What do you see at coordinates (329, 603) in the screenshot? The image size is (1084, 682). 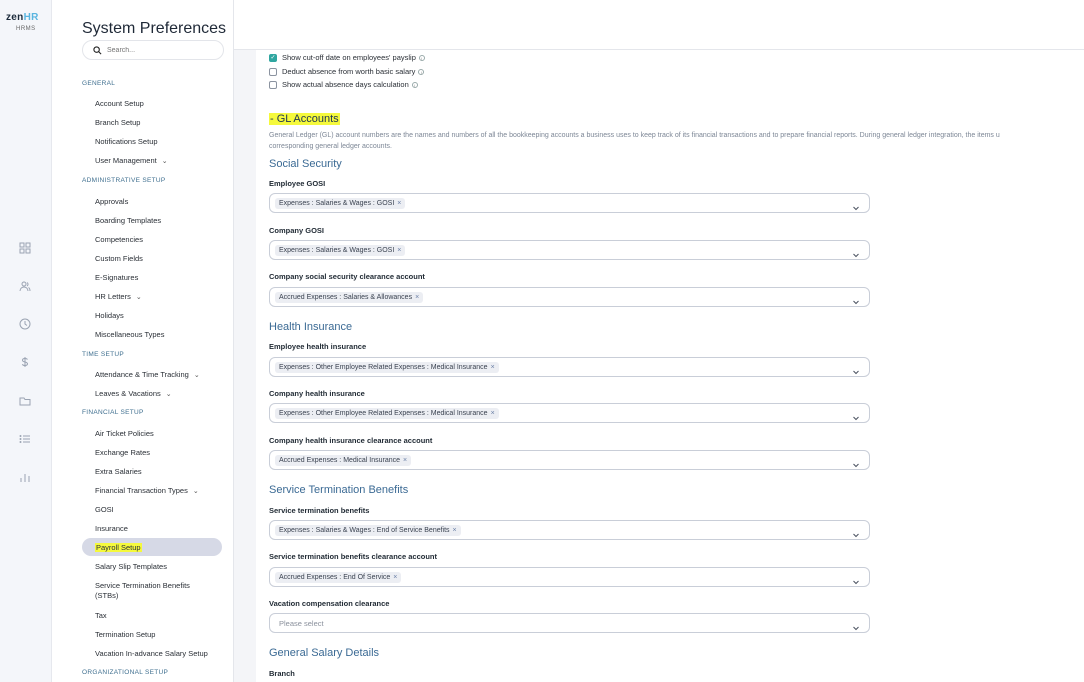 I see `vacation-comp-label: Vacation compensation clearance` at bounding box center [329, 603].